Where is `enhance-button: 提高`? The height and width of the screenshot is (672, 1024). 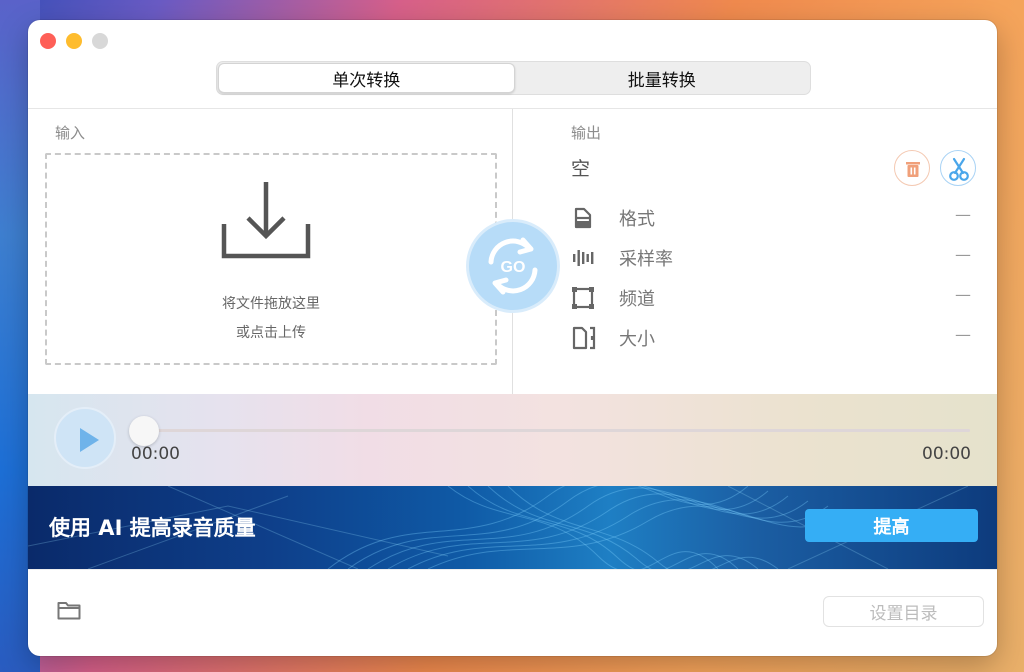 enhance-button: 提高 is located at coordinates (891, 525).